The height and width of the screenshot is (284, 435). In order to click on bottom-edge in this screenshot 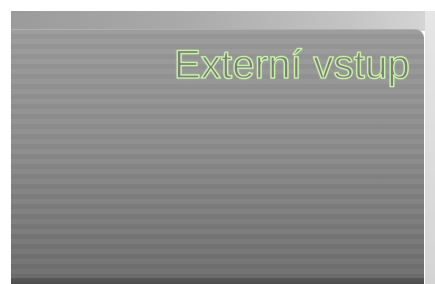, I will do `click(217, 281)`.